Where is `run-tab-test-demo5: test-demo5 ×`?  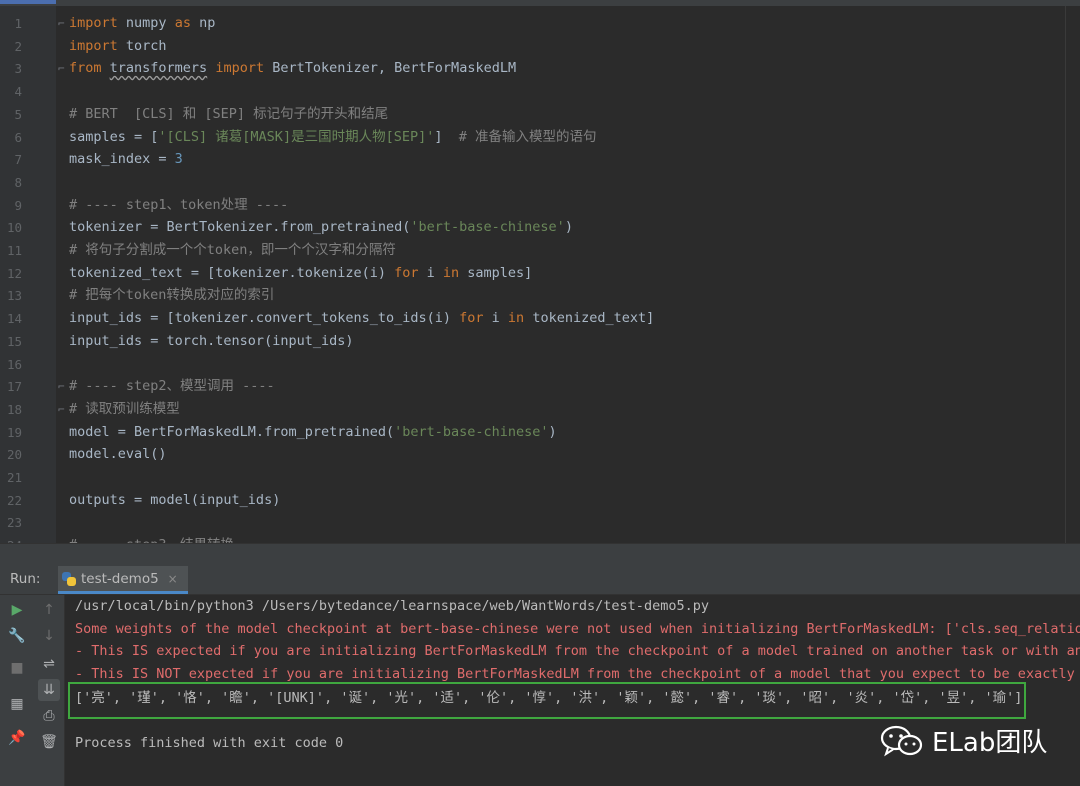
run-tab-test-demo5: test-demo5 × is located at coordinates (123, 580).